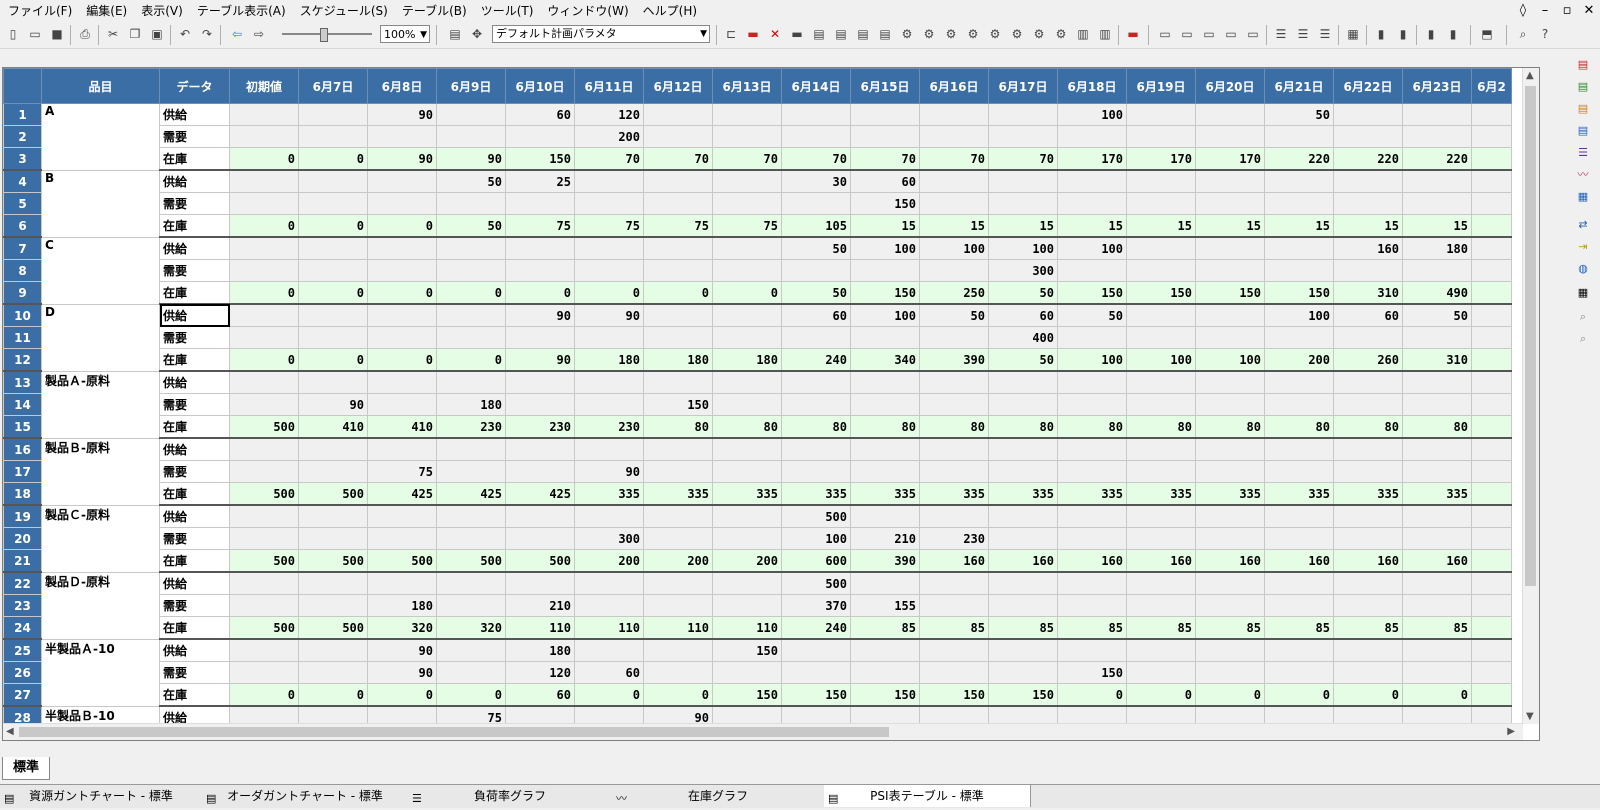 The image size is (1600, 810). What do you see at coordinates (477, 34) in the screenshot?
I see `plan-param-icon: ✥` at bounding box center [477, 34].